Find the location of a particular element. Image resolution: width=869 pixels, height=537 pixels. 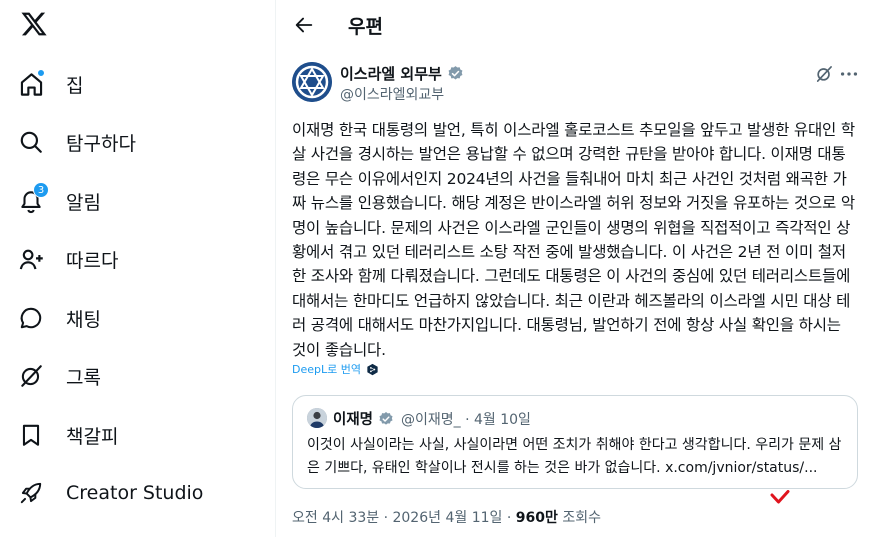

post-timestamp: 오전 4시 33분 · 2026년 4월 11일 · is located at coordinates (401, 518).